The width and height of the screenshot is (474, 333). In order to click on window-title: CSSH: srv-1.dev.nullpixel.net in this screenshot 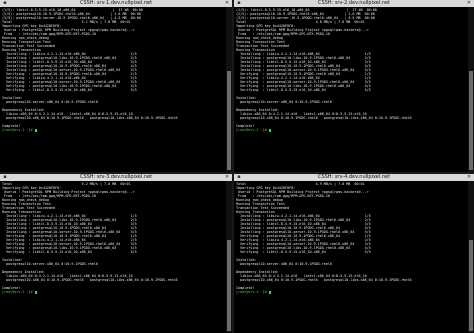, I will do `click(116, 3)`.